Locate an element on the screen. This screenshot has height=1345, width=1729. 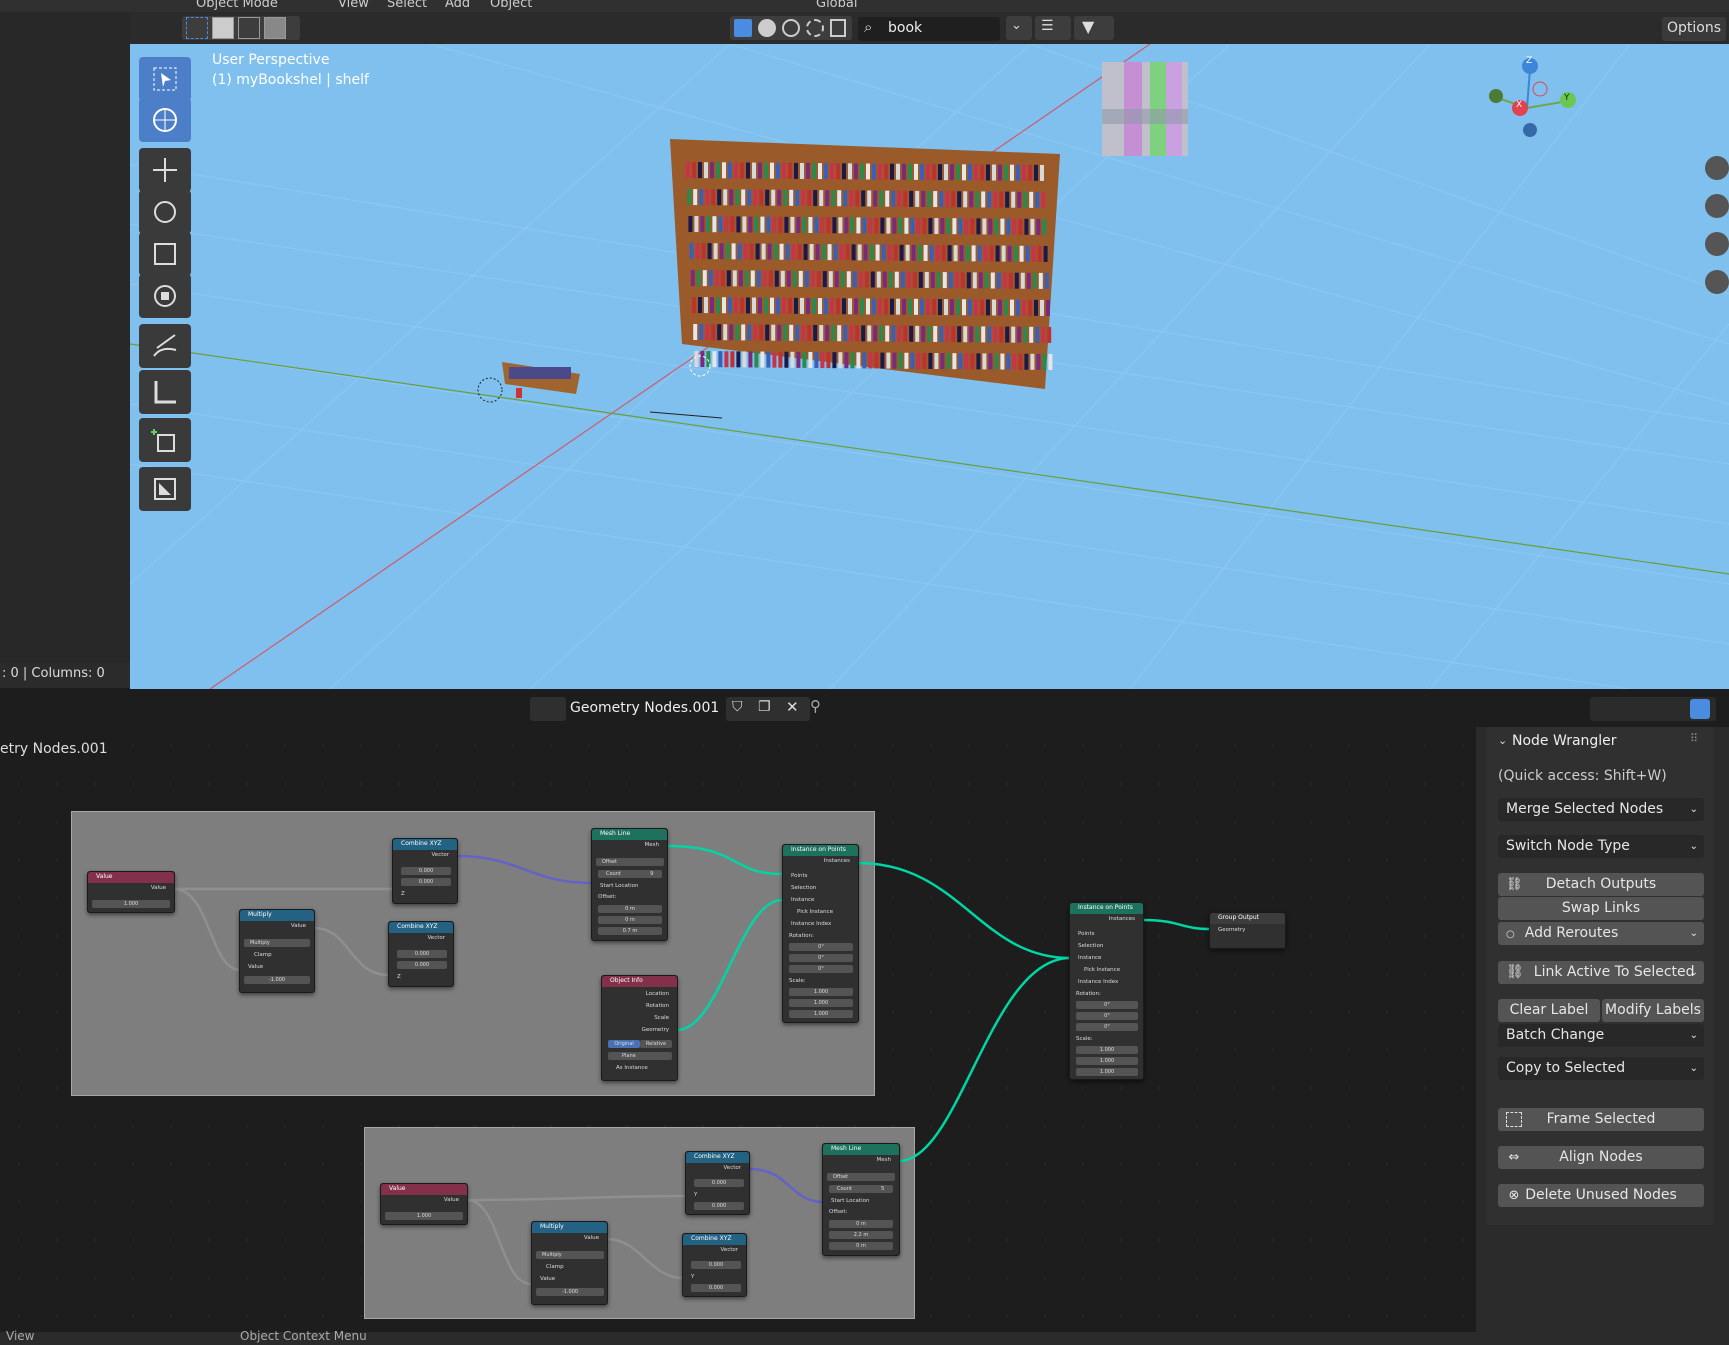
batch-change-dropdown: Batch Change ⌄ is located at coordinates (1601, 1035).